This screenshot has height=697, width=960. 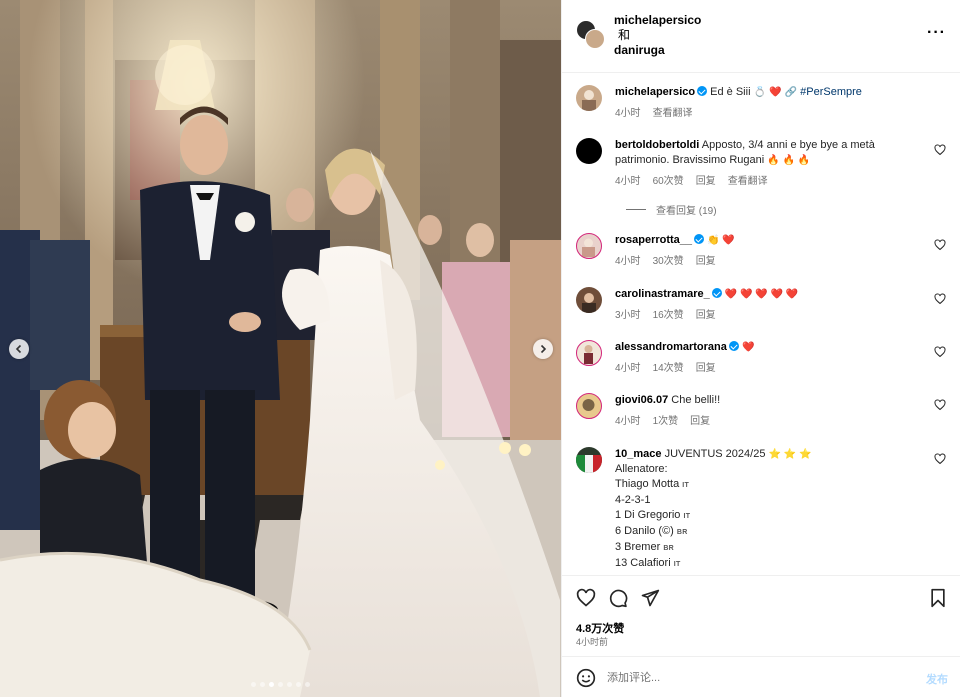 What do you see at coordinates (653, 240) in the screenshot?
I see `comment-username: rosaperrotta__` at bounding box center [653, 240].